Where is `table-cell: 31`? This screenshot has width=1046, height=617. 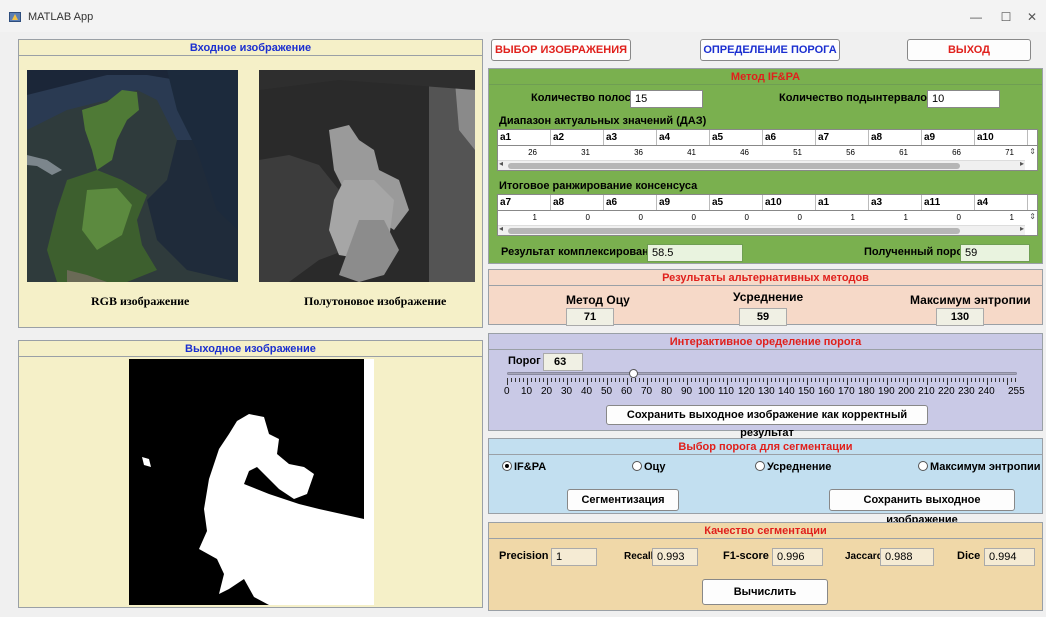
table-cell: 31 is located at coordinates (577, 153).